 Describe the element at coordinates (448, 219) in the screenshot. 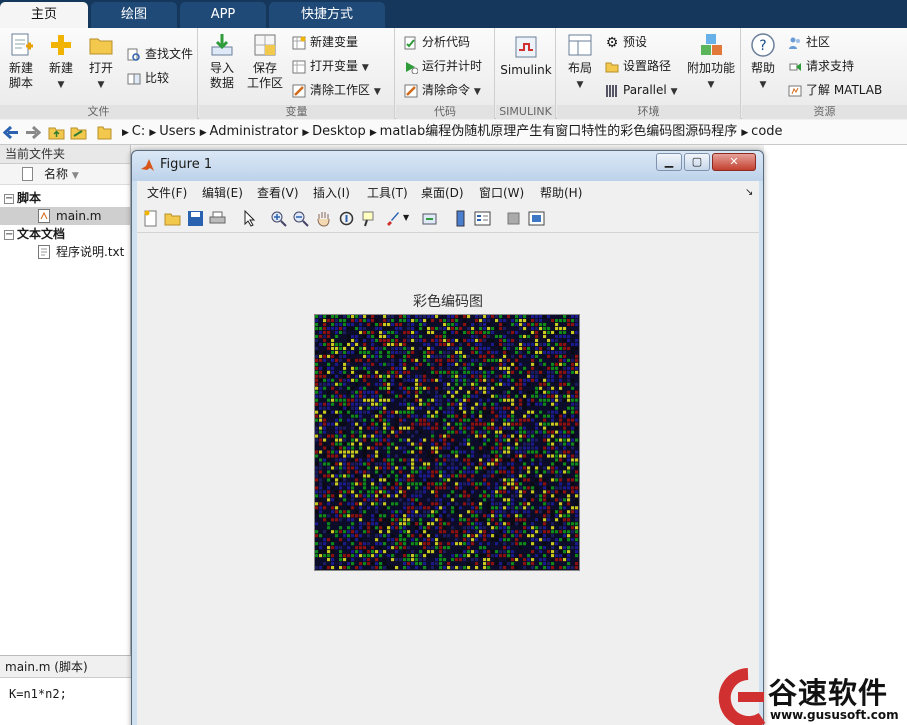

I see `figure-toolbar: ▼` at that location.